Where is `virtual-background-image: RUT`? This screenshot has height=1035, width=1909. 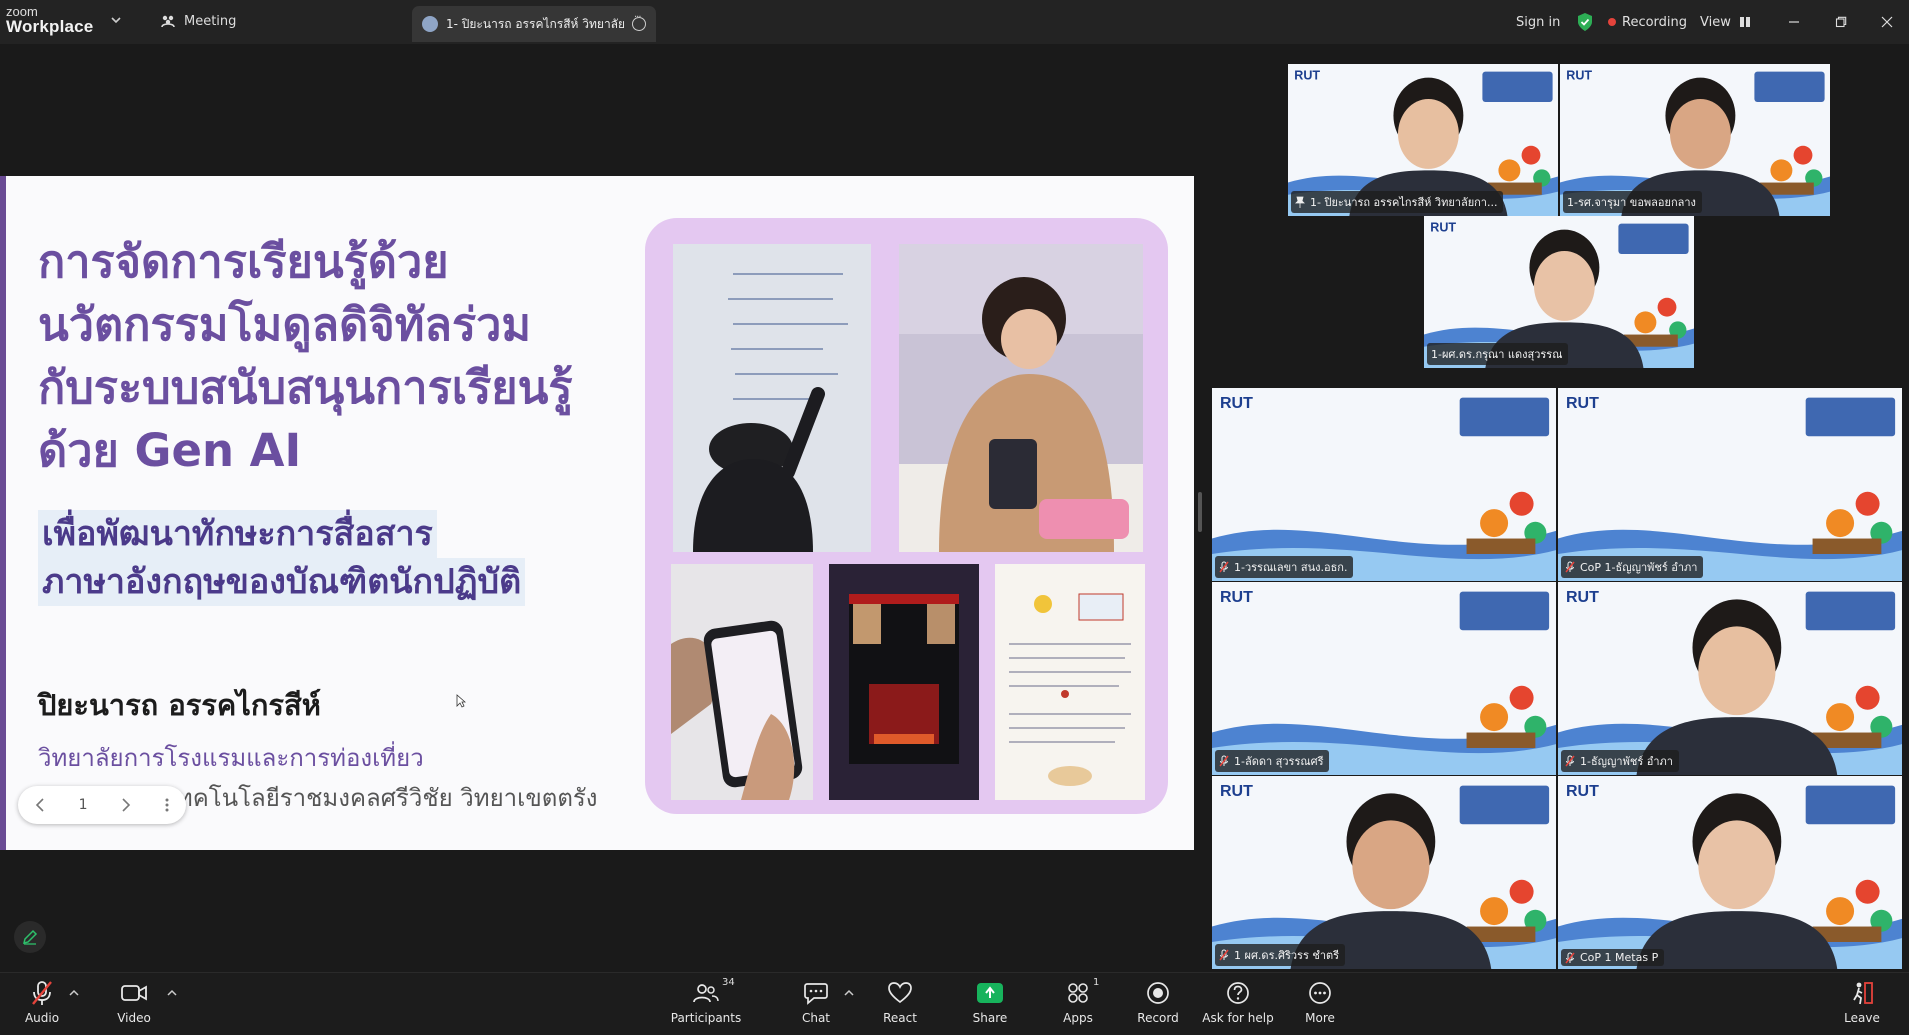
virtual-background-image: RUT is located at coordinates (1730, 484).